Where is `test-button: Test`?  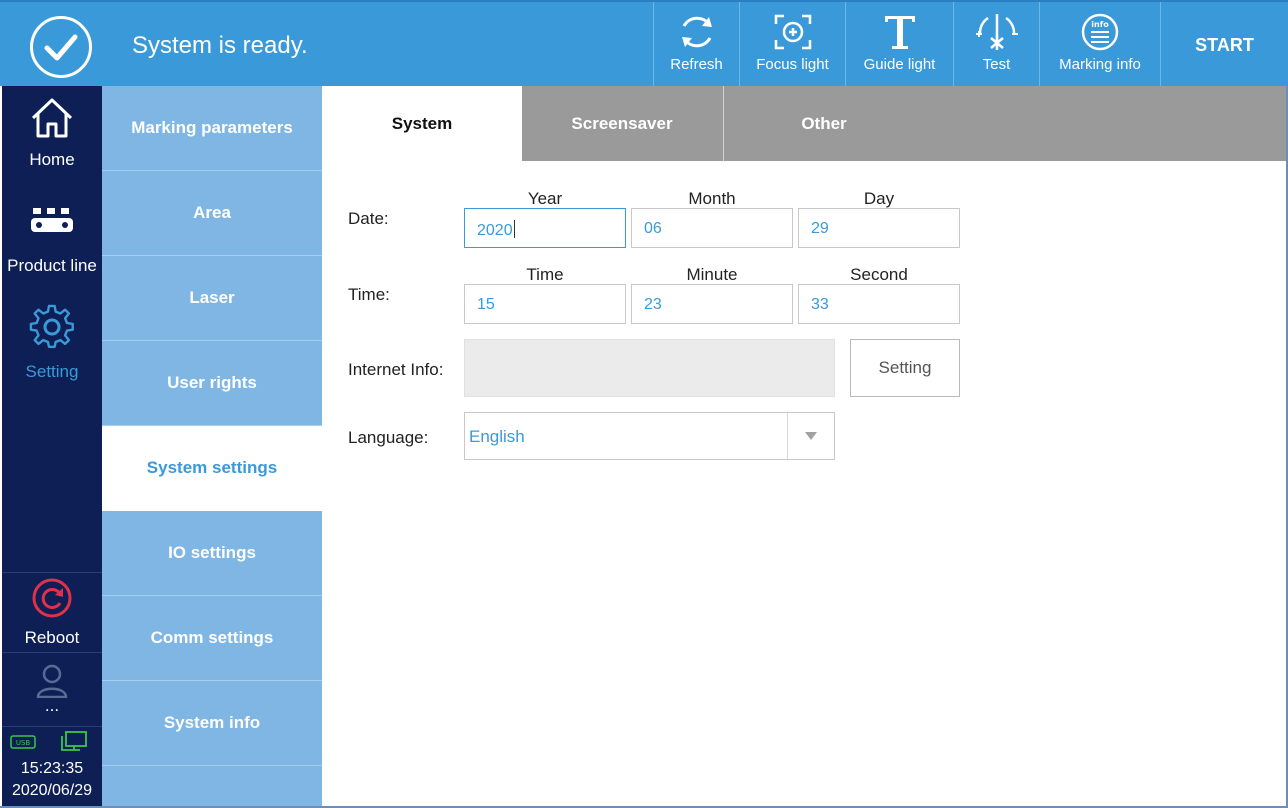
test-button: Test is located at coordinates (996, 45).